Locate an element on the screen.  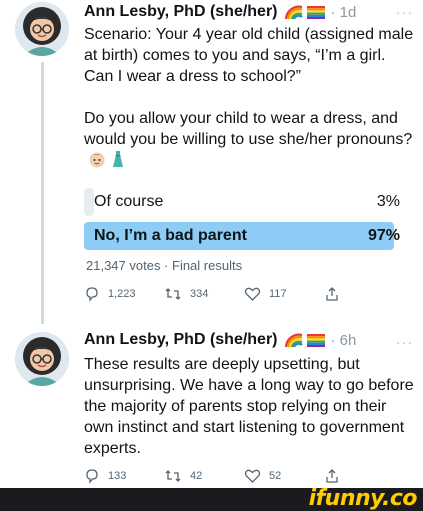
retweet-button: 42 is located at coordinates (204, 476).